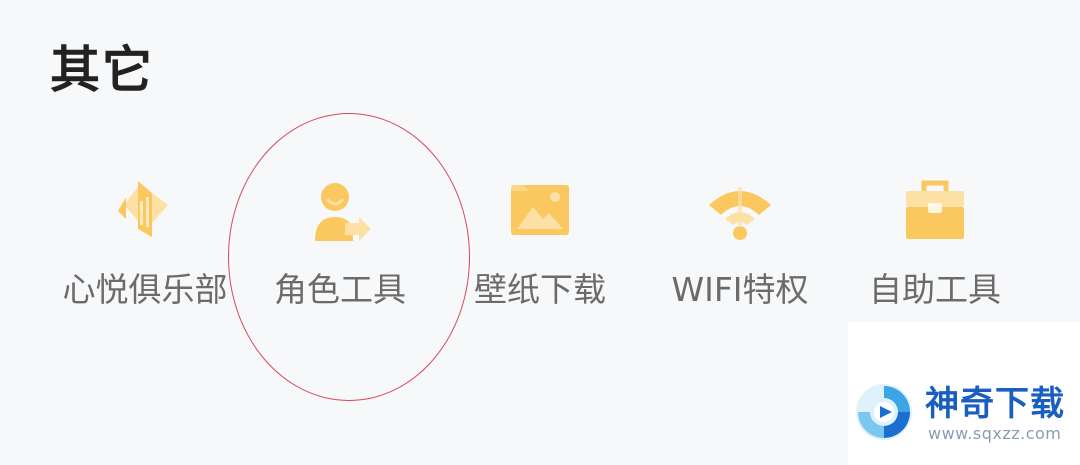 Image resolution: width=1080 pixels, height=465 pixels. What do you see at coordinates (935, 289) in the screenshot?
I see `grid-item-label: 自助工具` at bounding box center [935, 289].